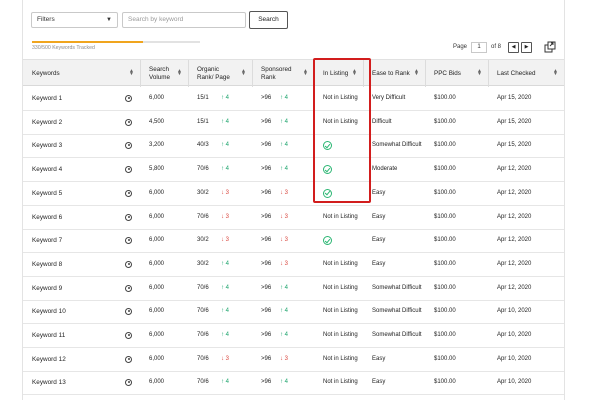  What do you see at coordinates (283, 73) in the screenshot?
I see `column-header-sponsored-rank: Sponsored Rank ▲ ▼` at bounding box center [283, 73].